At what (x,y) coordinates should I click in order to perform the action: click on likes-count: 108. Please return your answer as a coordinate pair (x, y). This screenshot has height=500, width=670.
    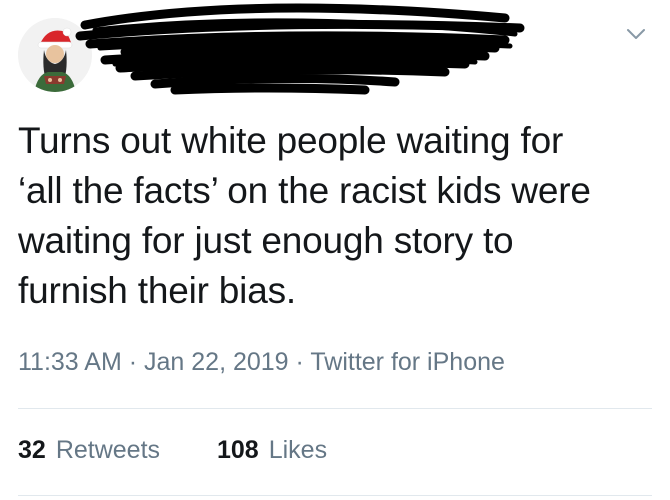
    Looking at the image, I should click on (237, 450).